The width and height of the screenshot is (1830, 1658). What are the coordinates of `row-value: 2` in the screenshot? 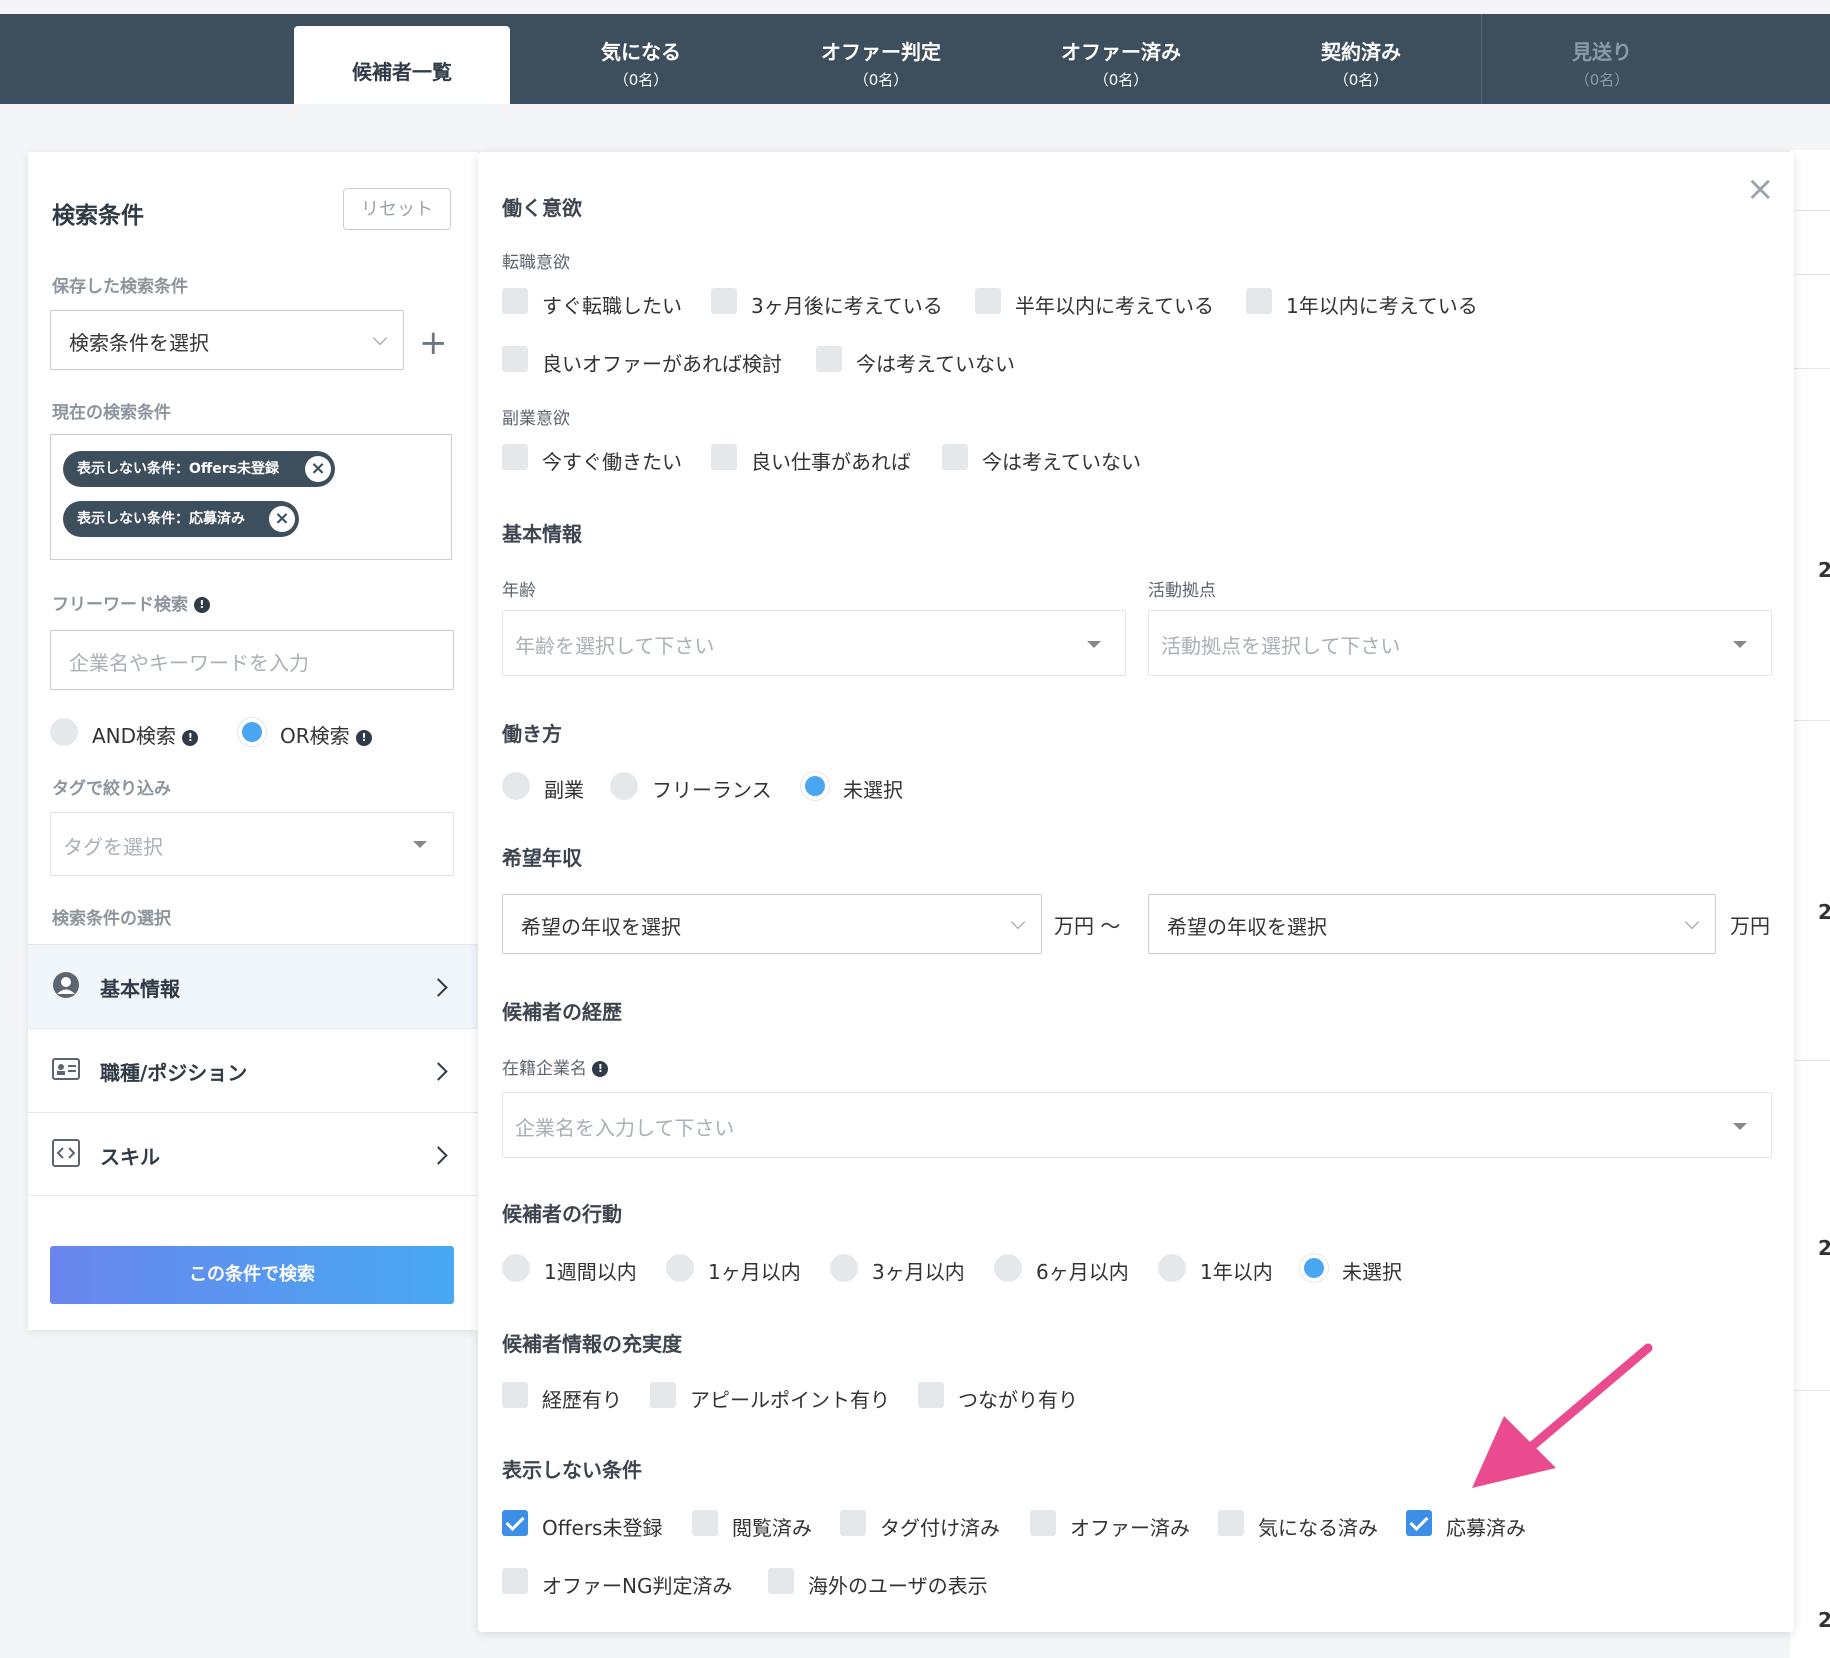 It's located at (1824, 1620).